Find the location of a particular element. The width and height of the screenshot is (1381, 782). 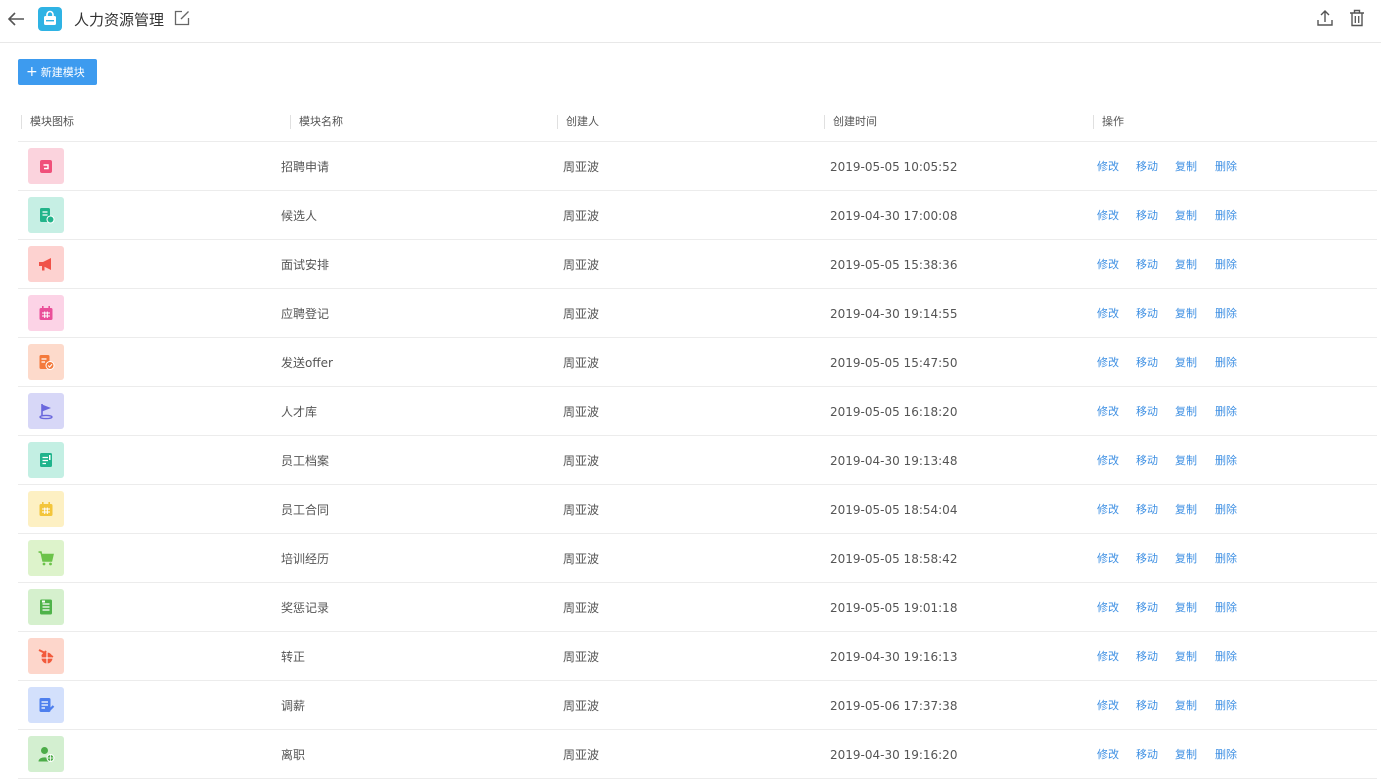

sheet-icon is located at coordinates (46, 607).